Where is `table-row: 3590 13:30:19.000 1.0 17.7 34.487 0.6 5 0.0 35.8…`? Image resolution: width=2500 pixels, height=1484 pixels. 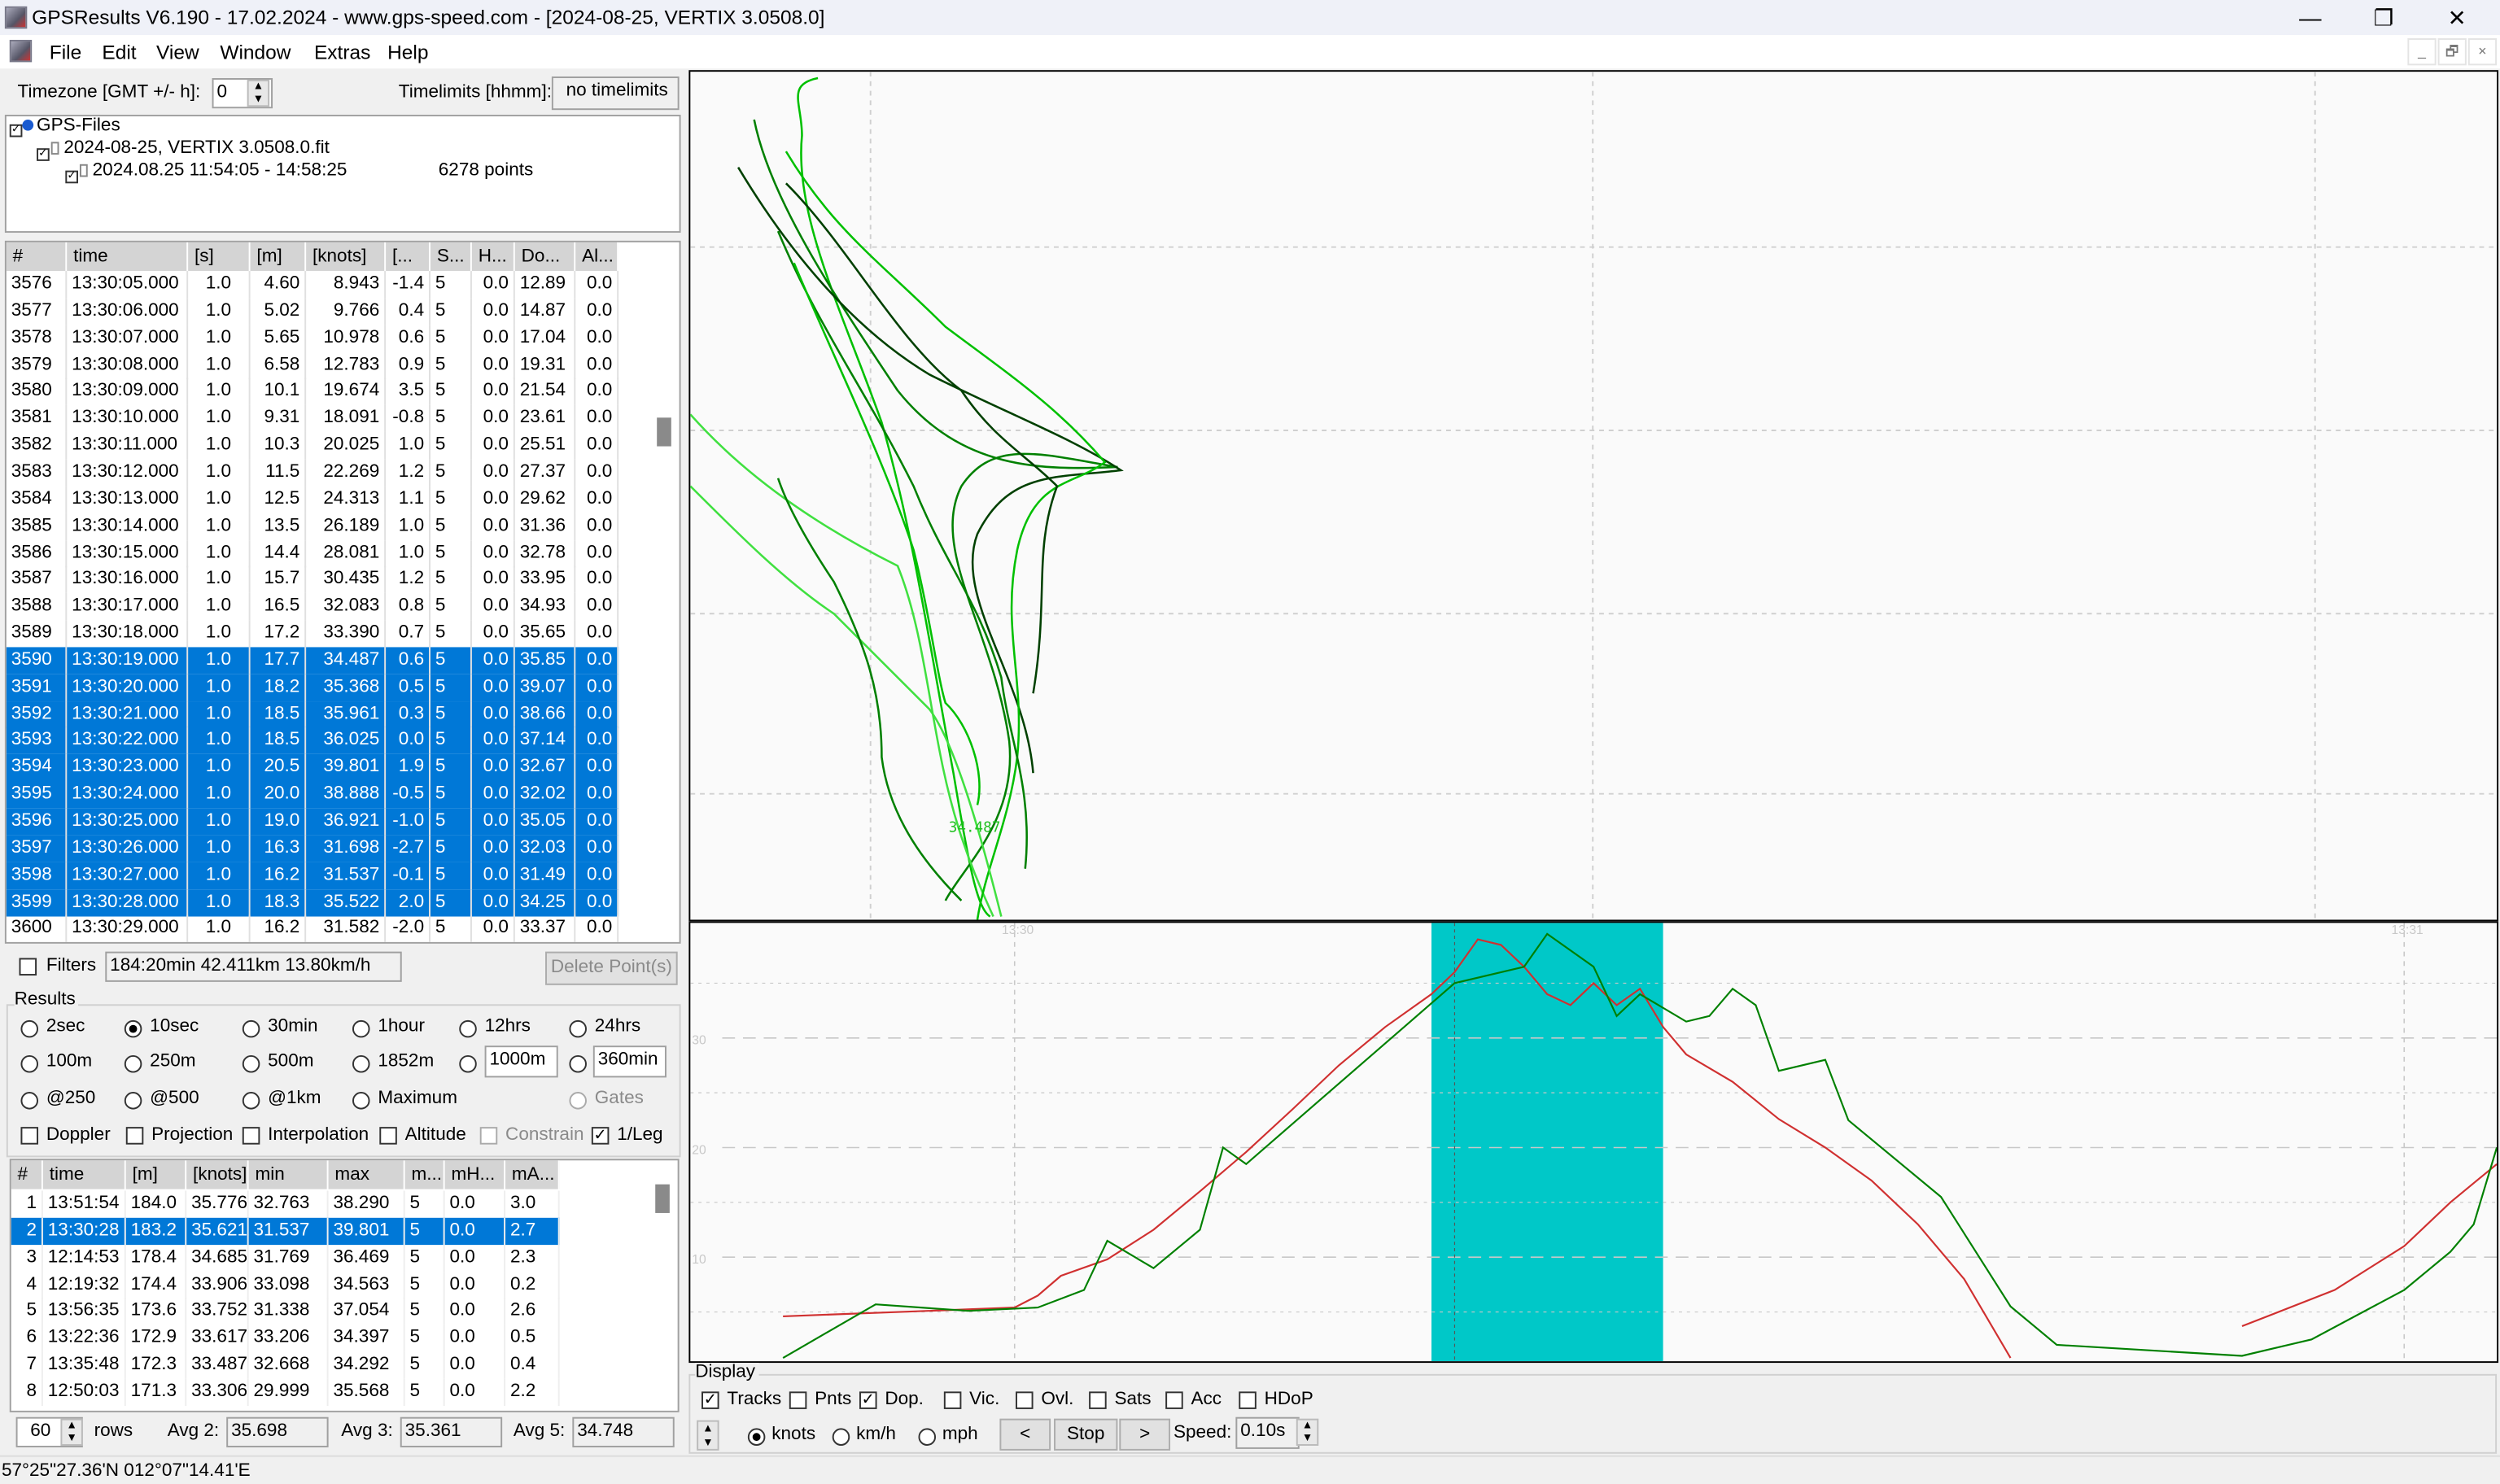 table-row: 3590 13:30:19.000 1.0 17.7 34.487 0.6 5 0.0 35.8… is located at coordinates (312, 661).